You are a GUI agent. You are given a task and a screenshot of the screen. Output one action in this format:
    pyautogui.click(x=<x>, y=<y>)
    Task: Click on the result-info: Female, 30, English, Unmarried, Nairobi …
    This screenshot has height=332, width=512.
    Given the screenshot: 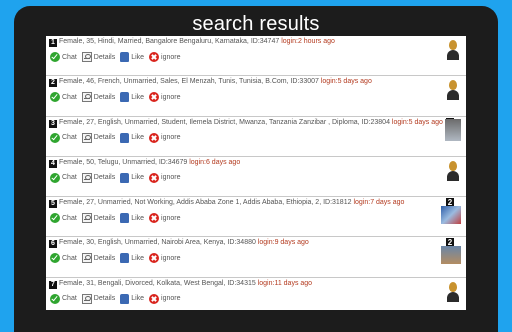 What is the action you would take?
    pyautogui.click(x=184, y=243)
    